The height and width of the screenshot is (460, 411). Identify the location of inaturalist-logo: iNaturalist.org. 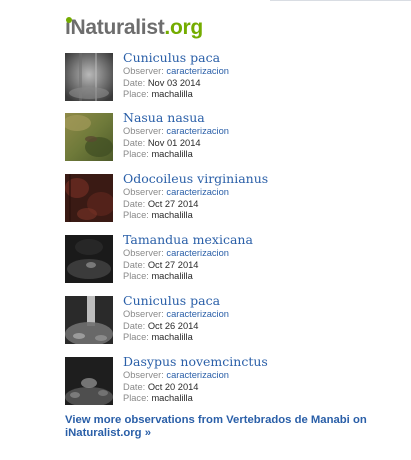
(134, 28).